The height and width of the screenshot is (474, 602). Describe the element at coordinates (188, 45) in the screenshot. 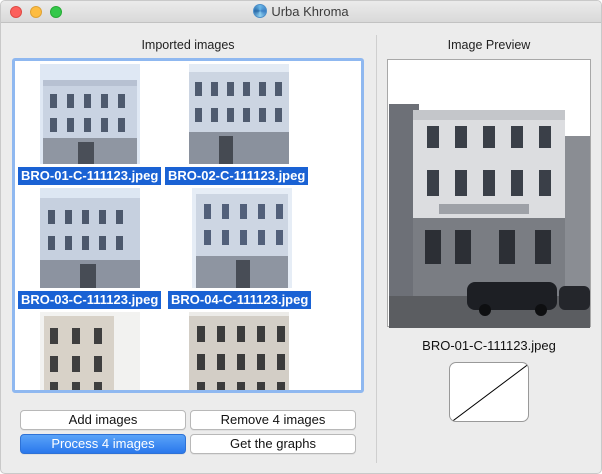

I see `imported-images-label: Imported images` at that location.